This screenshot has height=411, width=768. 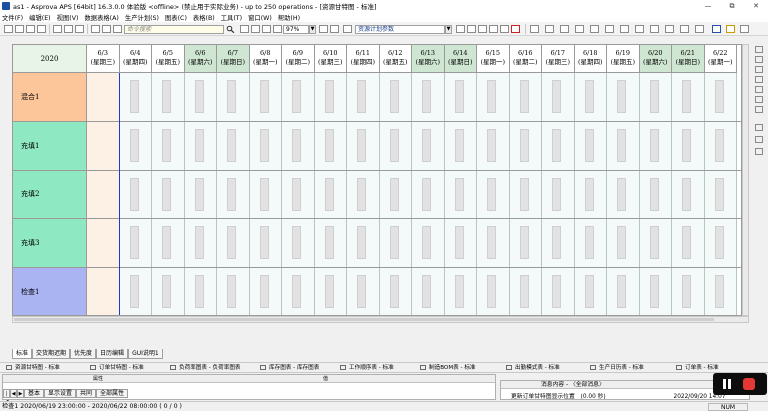 What do you see at coordinates (205, 368) in the screenshot?
I see `window-tab-load-chart: 负荷率图表 - 负荷率图表` at bounding box center [205, 368].